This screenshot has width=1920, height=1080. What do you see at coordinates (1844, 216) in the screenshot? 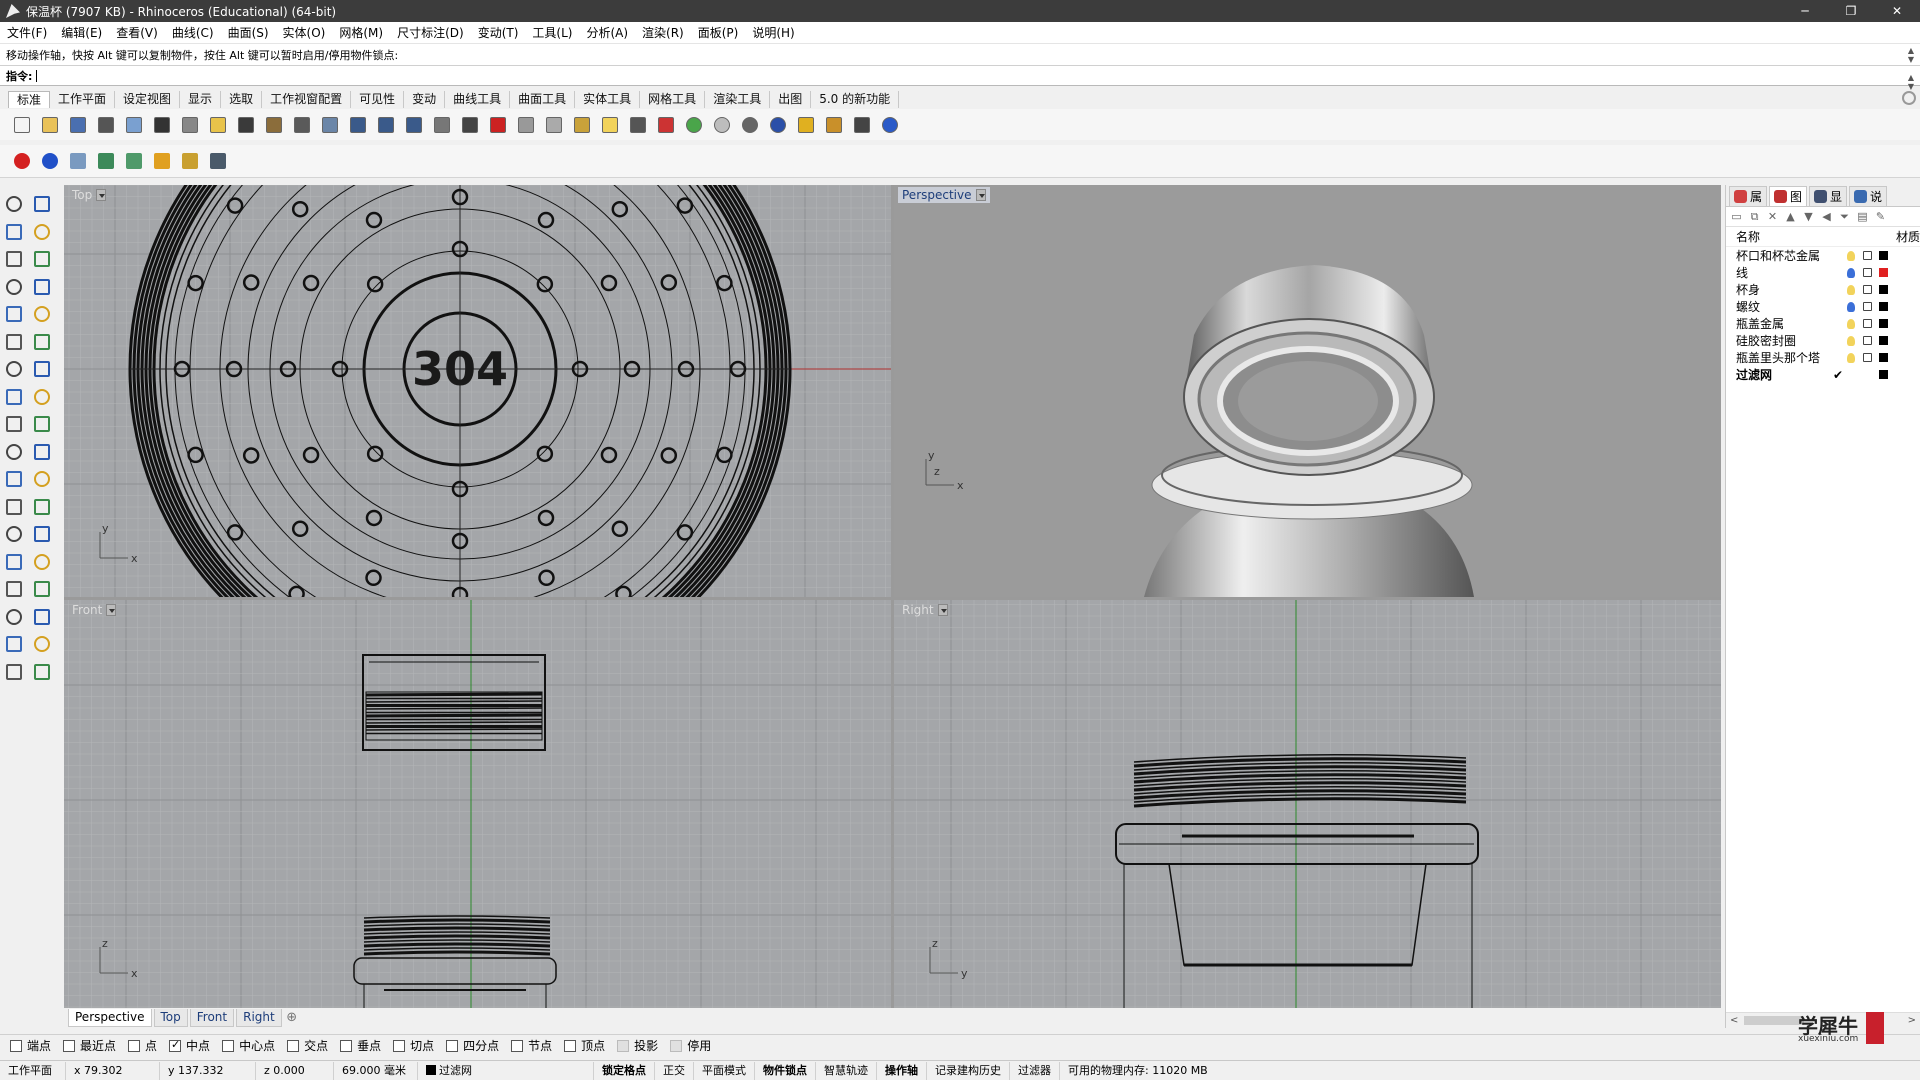
I see `filter-icon: ⏷` at bounding box center [1844, 216].